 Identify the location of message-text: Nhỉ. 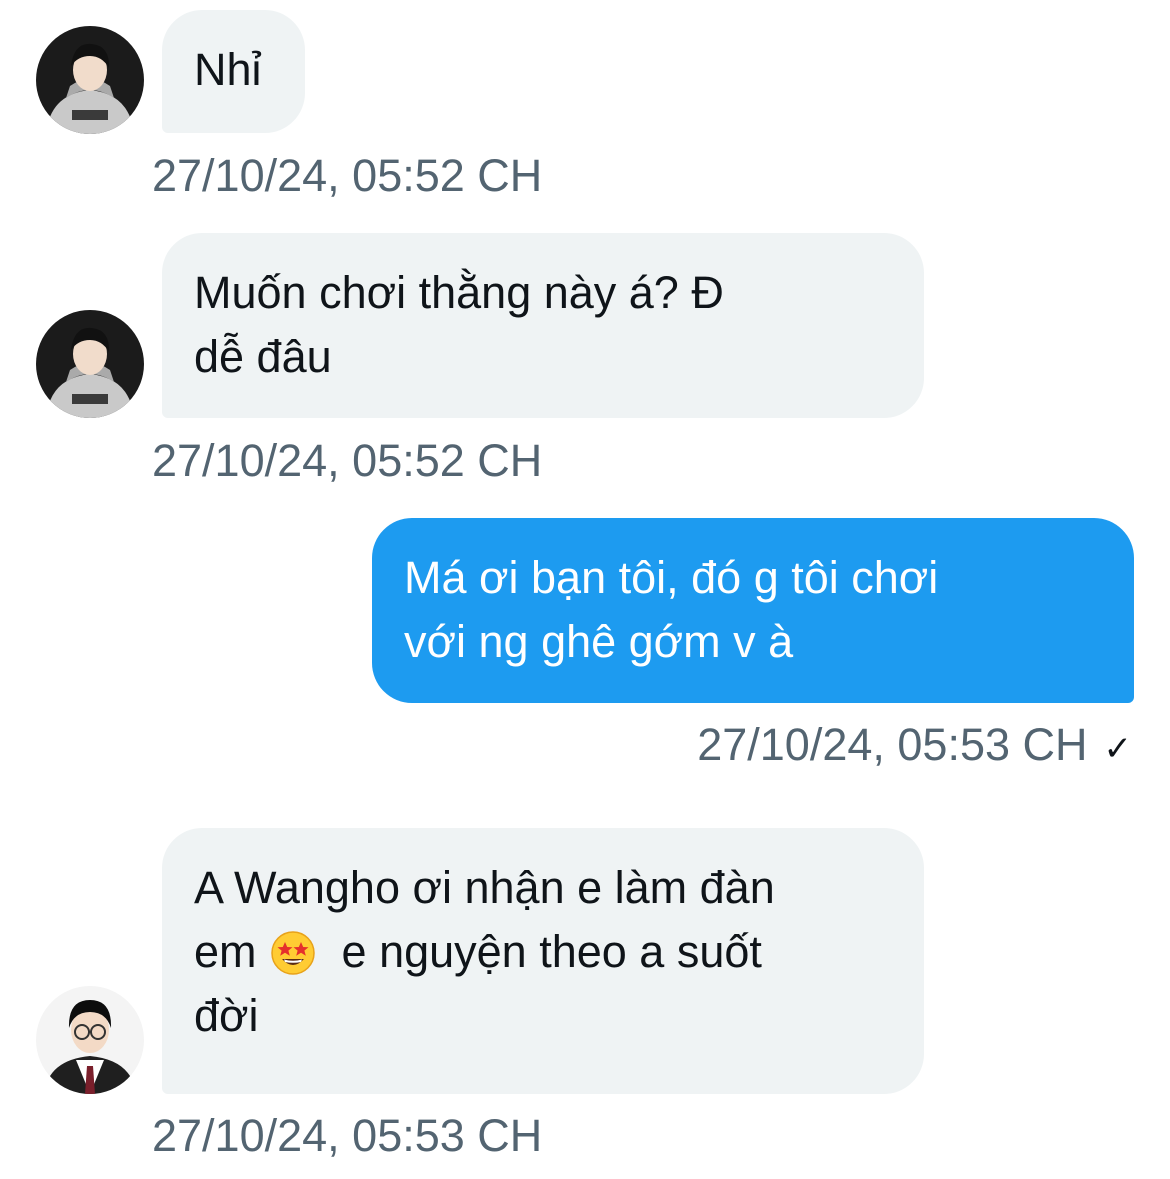
(228, 69).